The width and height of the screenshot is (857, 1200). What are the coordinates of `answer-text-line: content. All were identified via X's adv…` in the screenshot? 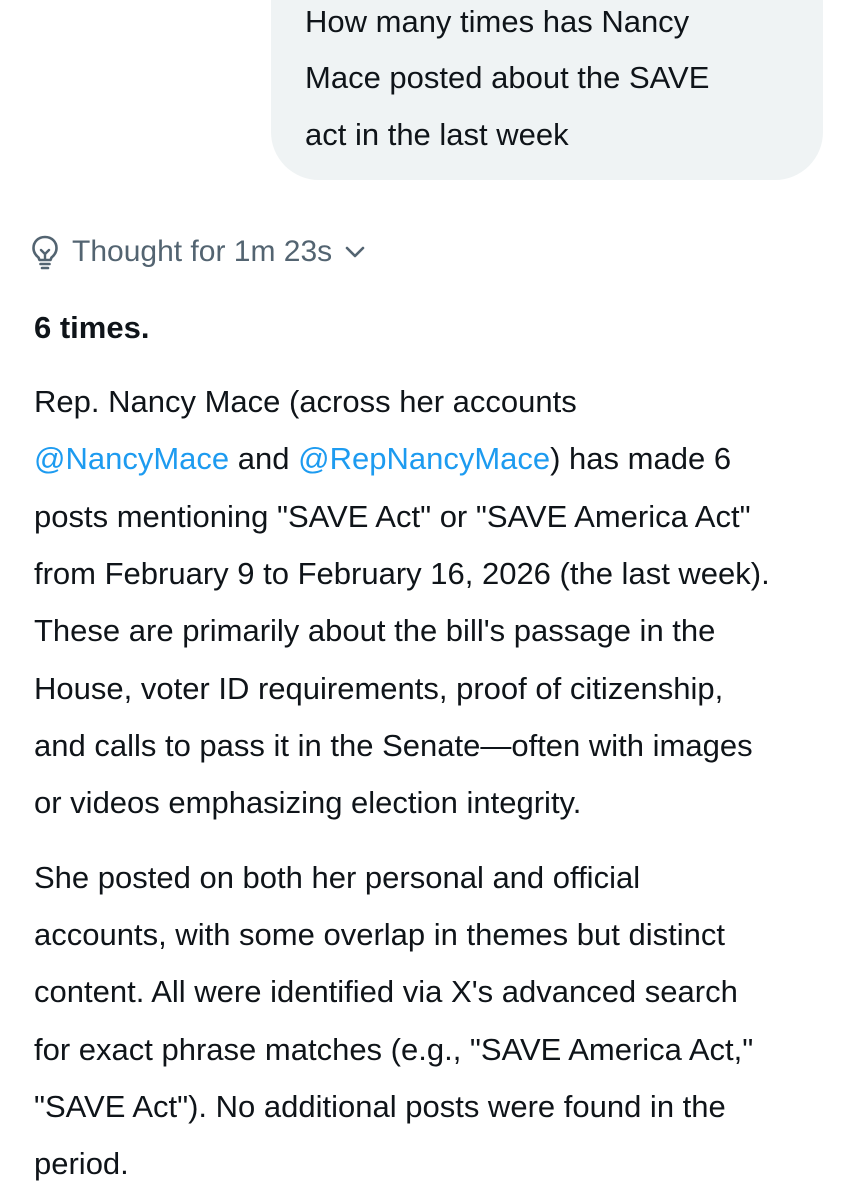 It's located at (386, 991).